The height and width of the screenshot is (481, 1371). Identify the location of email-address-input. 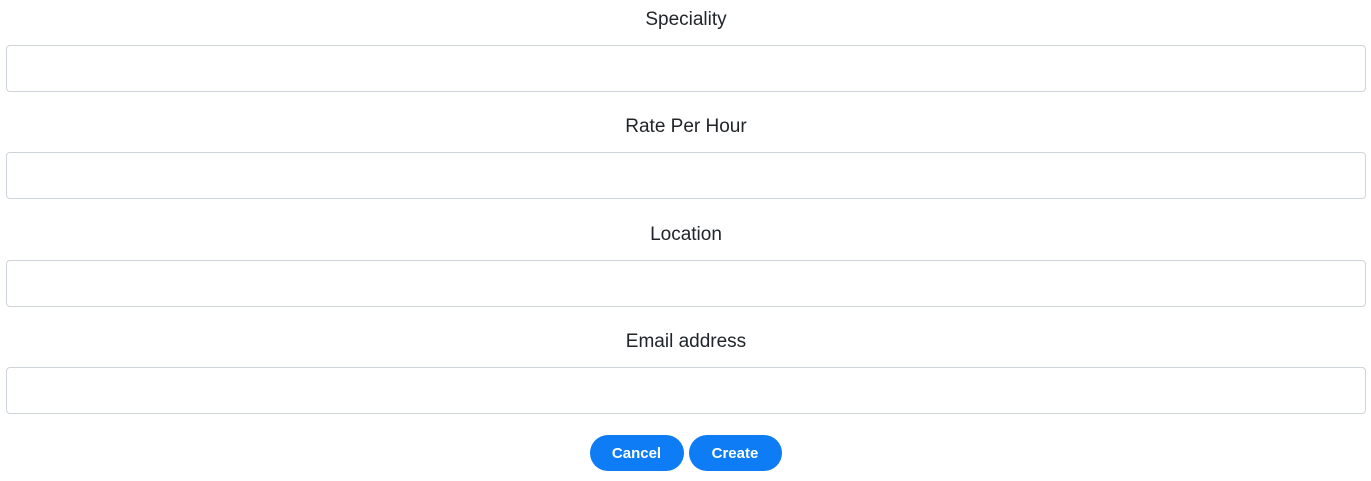
(686, 390).